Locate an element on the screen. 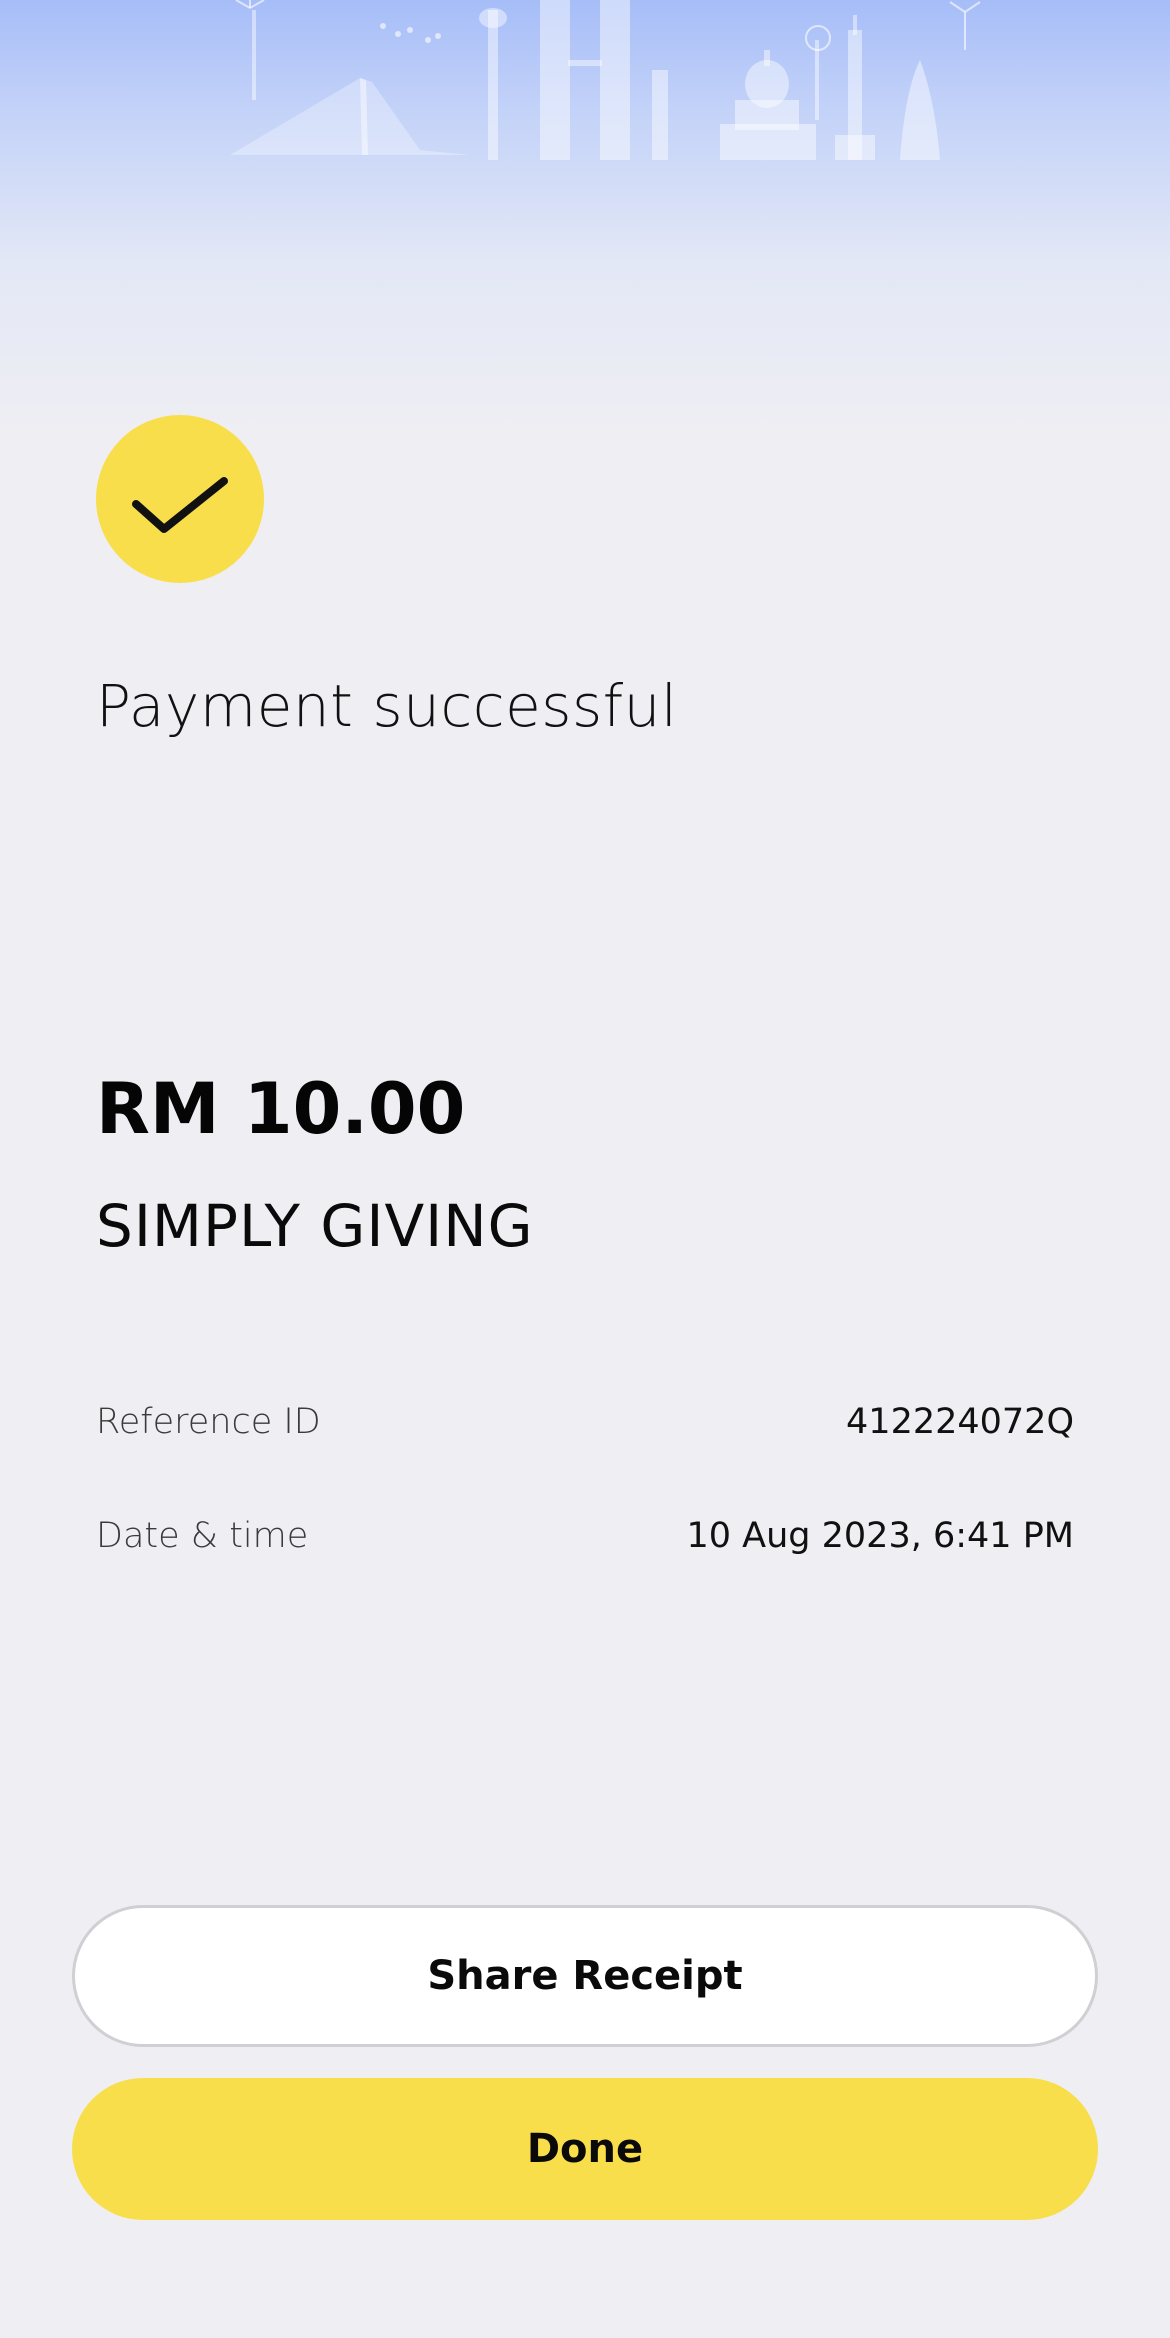 Image resolution: width=1170 pixels, height=2338 pixels. status-title: Payment successful is located at coordinates (387, 706).